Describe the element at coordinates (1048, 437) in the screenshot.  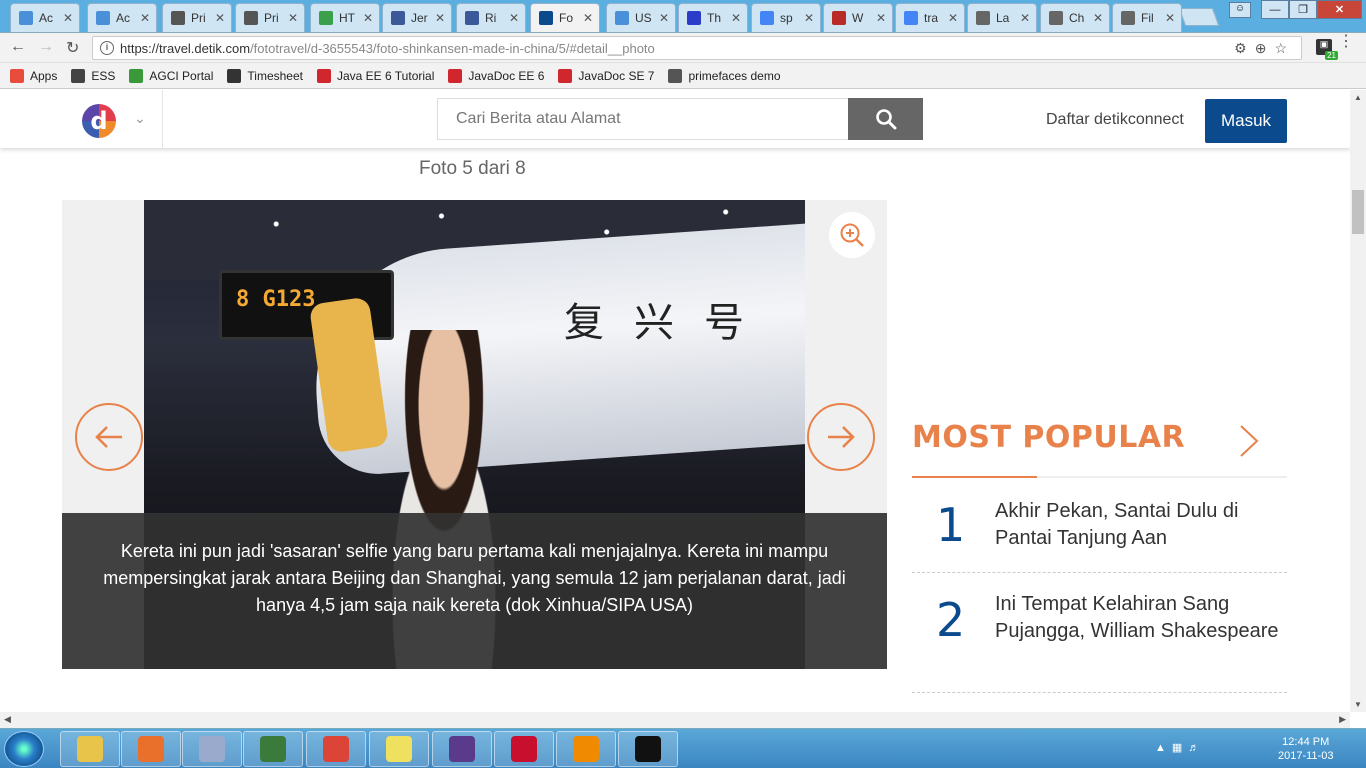
I see `most-popular-section: MOST POPULAR` at that location.